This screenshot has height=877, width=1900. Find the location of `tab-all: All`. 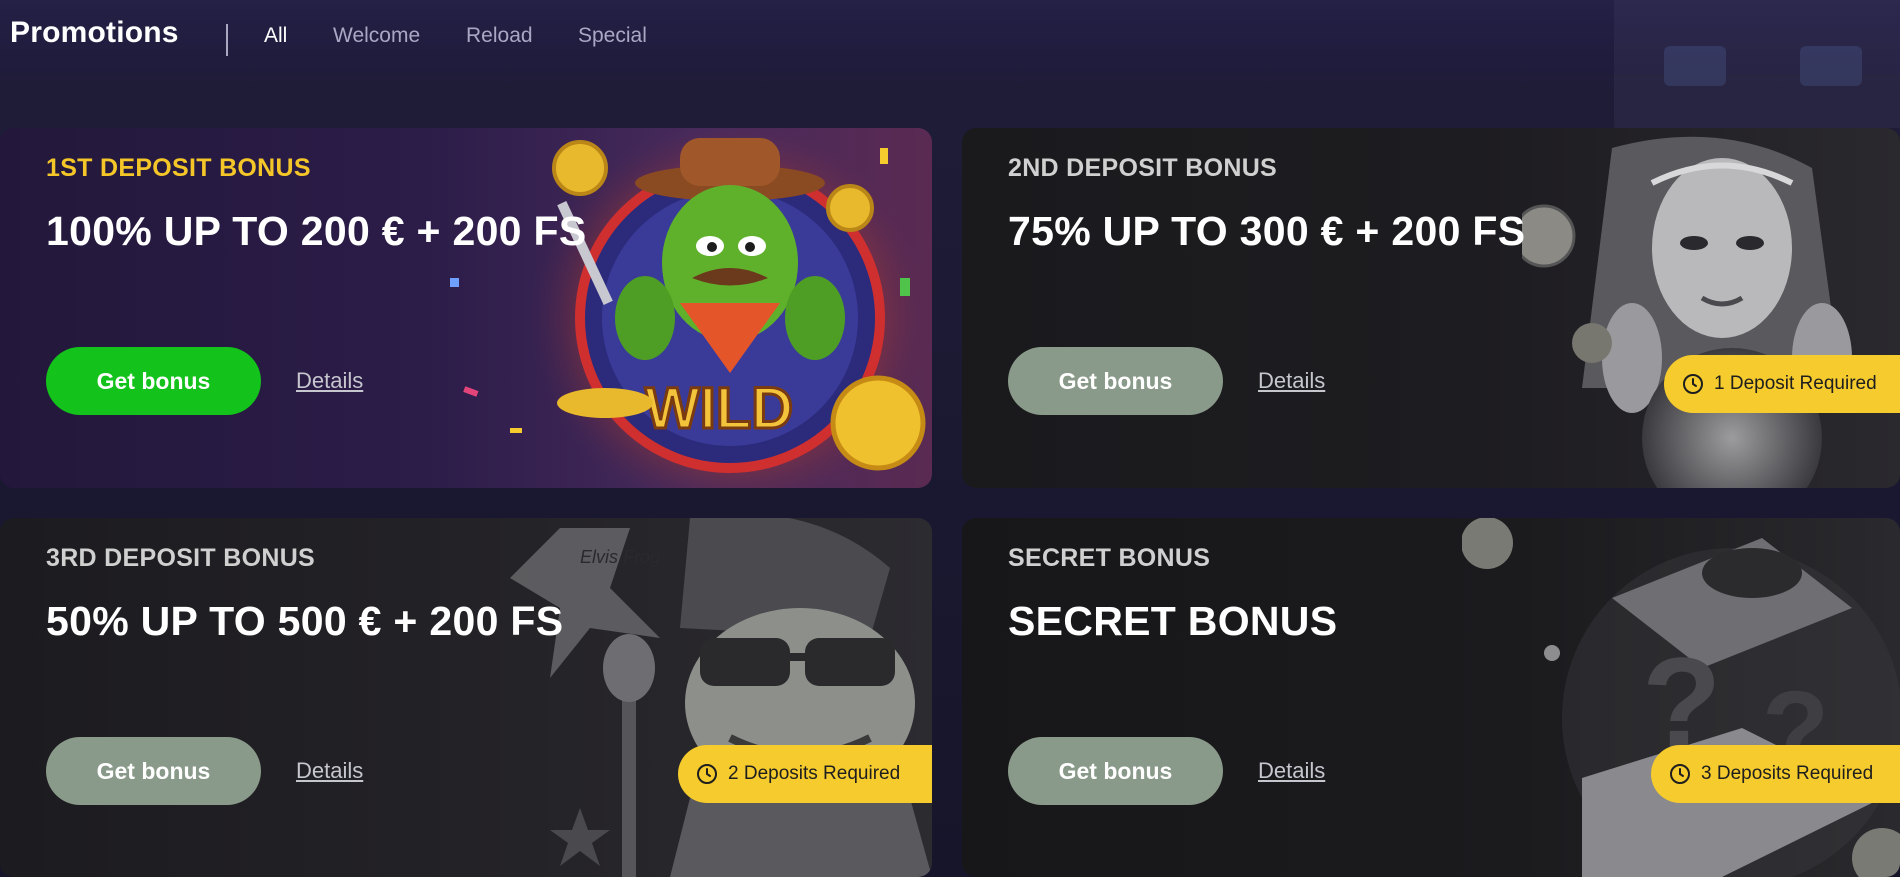

tab-all: All is located at coordinates (275, 36).